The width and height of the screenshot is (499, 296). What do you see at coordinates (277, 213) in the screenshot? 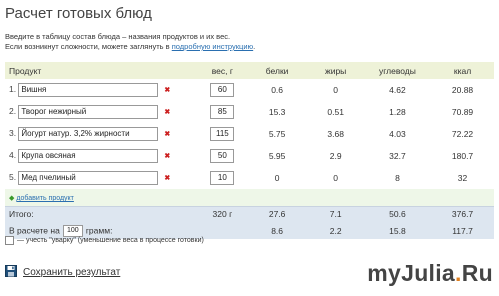
I see `total-protein: 27.6` at bounding box center [277, 213].